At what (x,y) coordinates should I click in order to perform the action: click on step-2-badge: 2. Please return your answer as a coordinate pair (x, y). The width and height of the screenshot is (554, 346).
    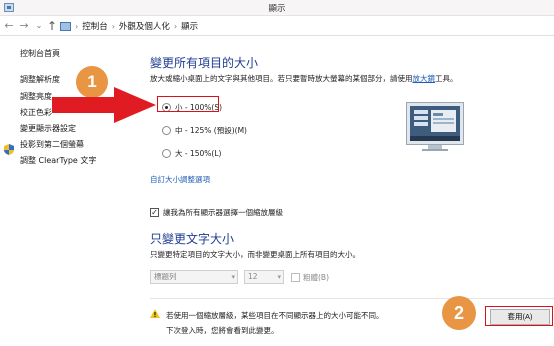
    Looking at the image, I should click on (459, 313).